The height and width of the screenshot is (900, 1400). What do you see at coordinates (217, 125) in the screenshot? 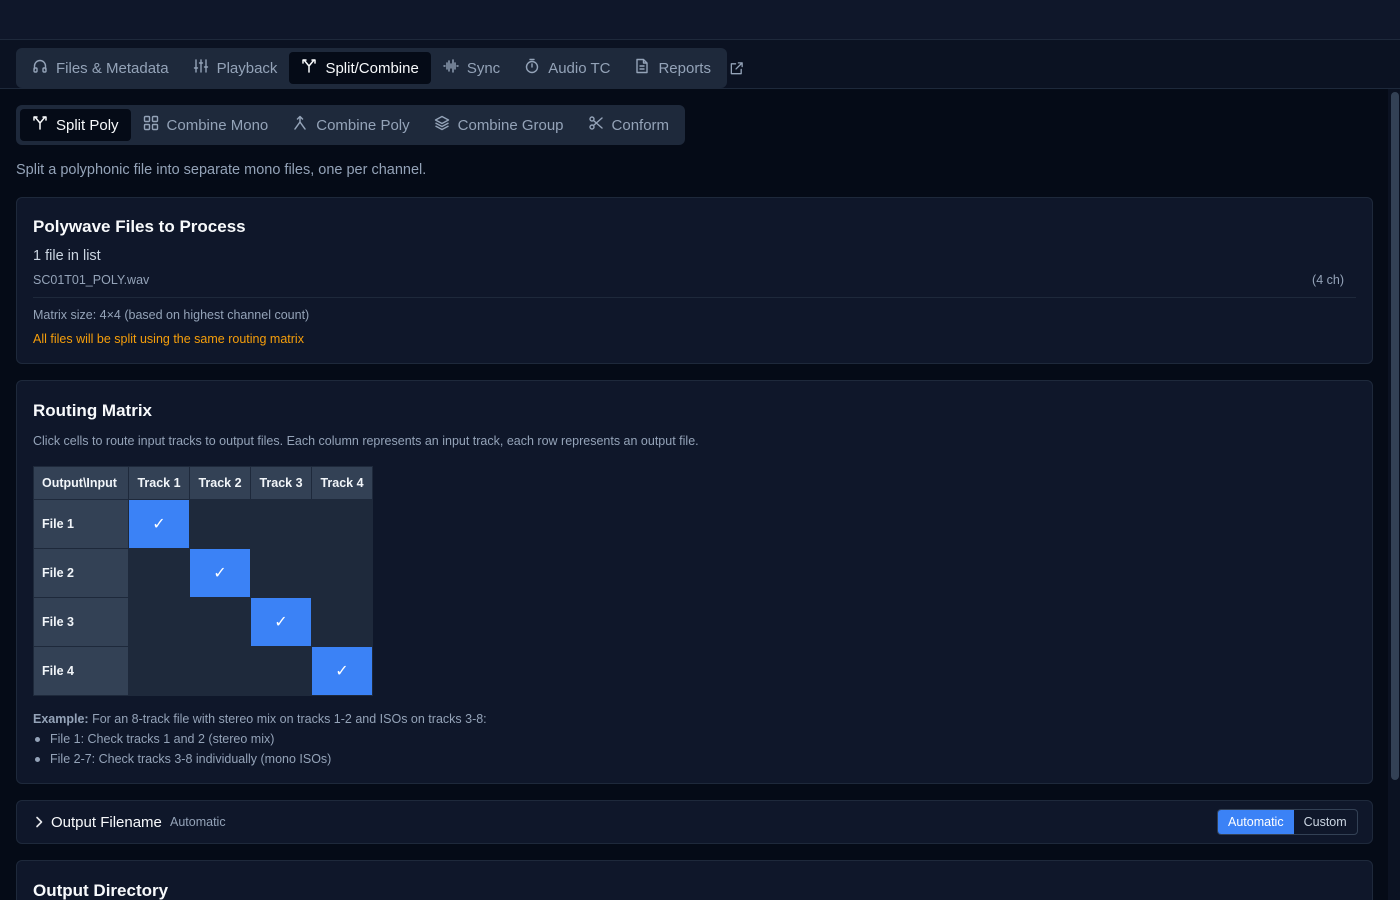
I see `tab-label: Combine Mono` at bounding box center [217, 125].